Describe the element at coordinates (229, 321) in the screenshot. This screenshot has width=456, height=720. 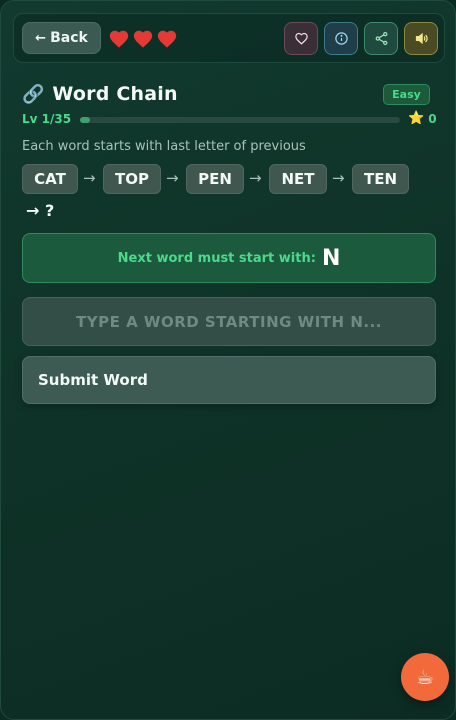
I see `word-input` at that location.